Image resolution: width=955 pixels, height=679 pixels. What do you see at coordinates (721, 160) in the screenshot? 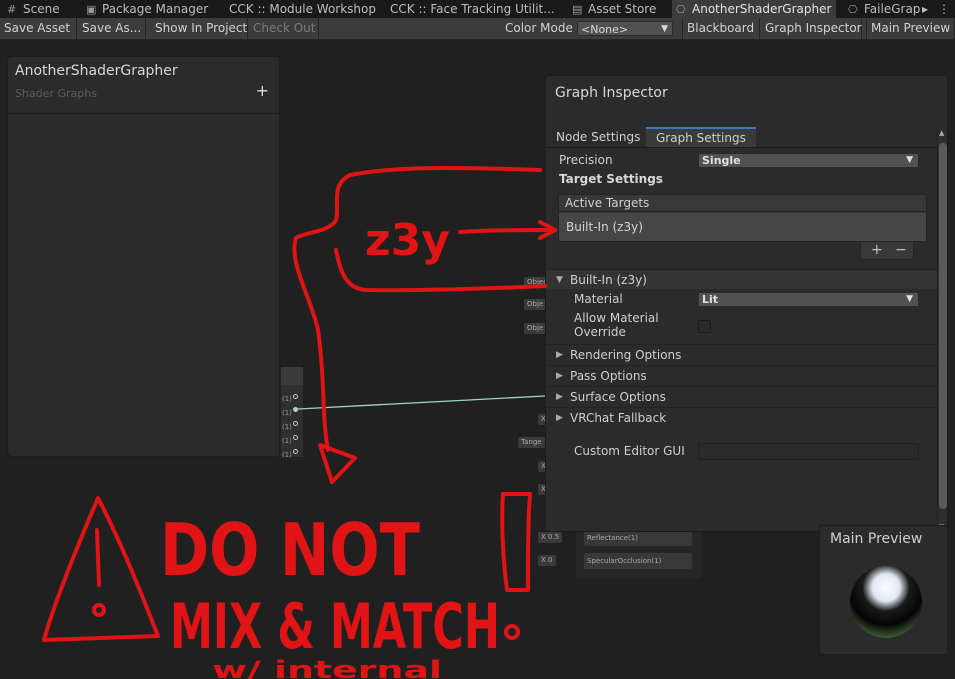
I see `precision-value: Single` at bounding box center [721, 160].